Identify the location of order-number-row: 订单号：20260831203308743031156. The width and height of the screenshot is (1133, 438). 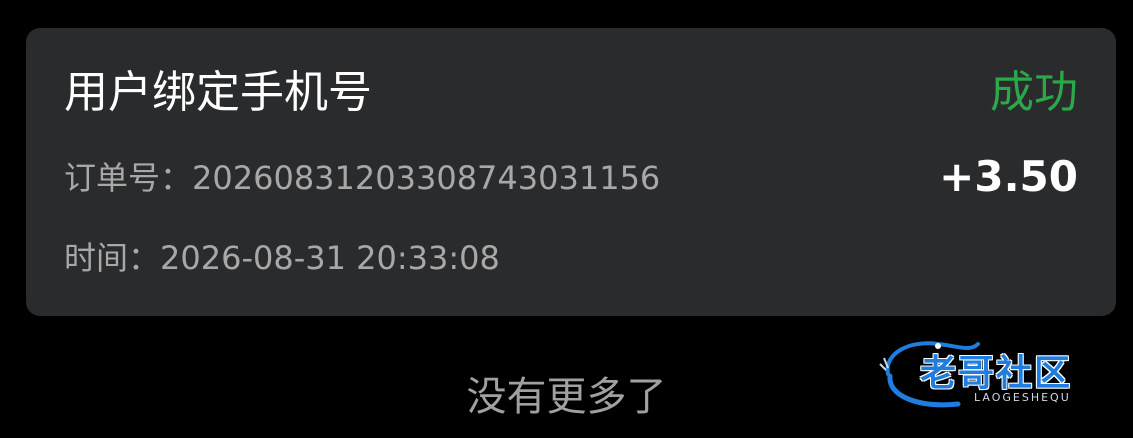
(362, 178).